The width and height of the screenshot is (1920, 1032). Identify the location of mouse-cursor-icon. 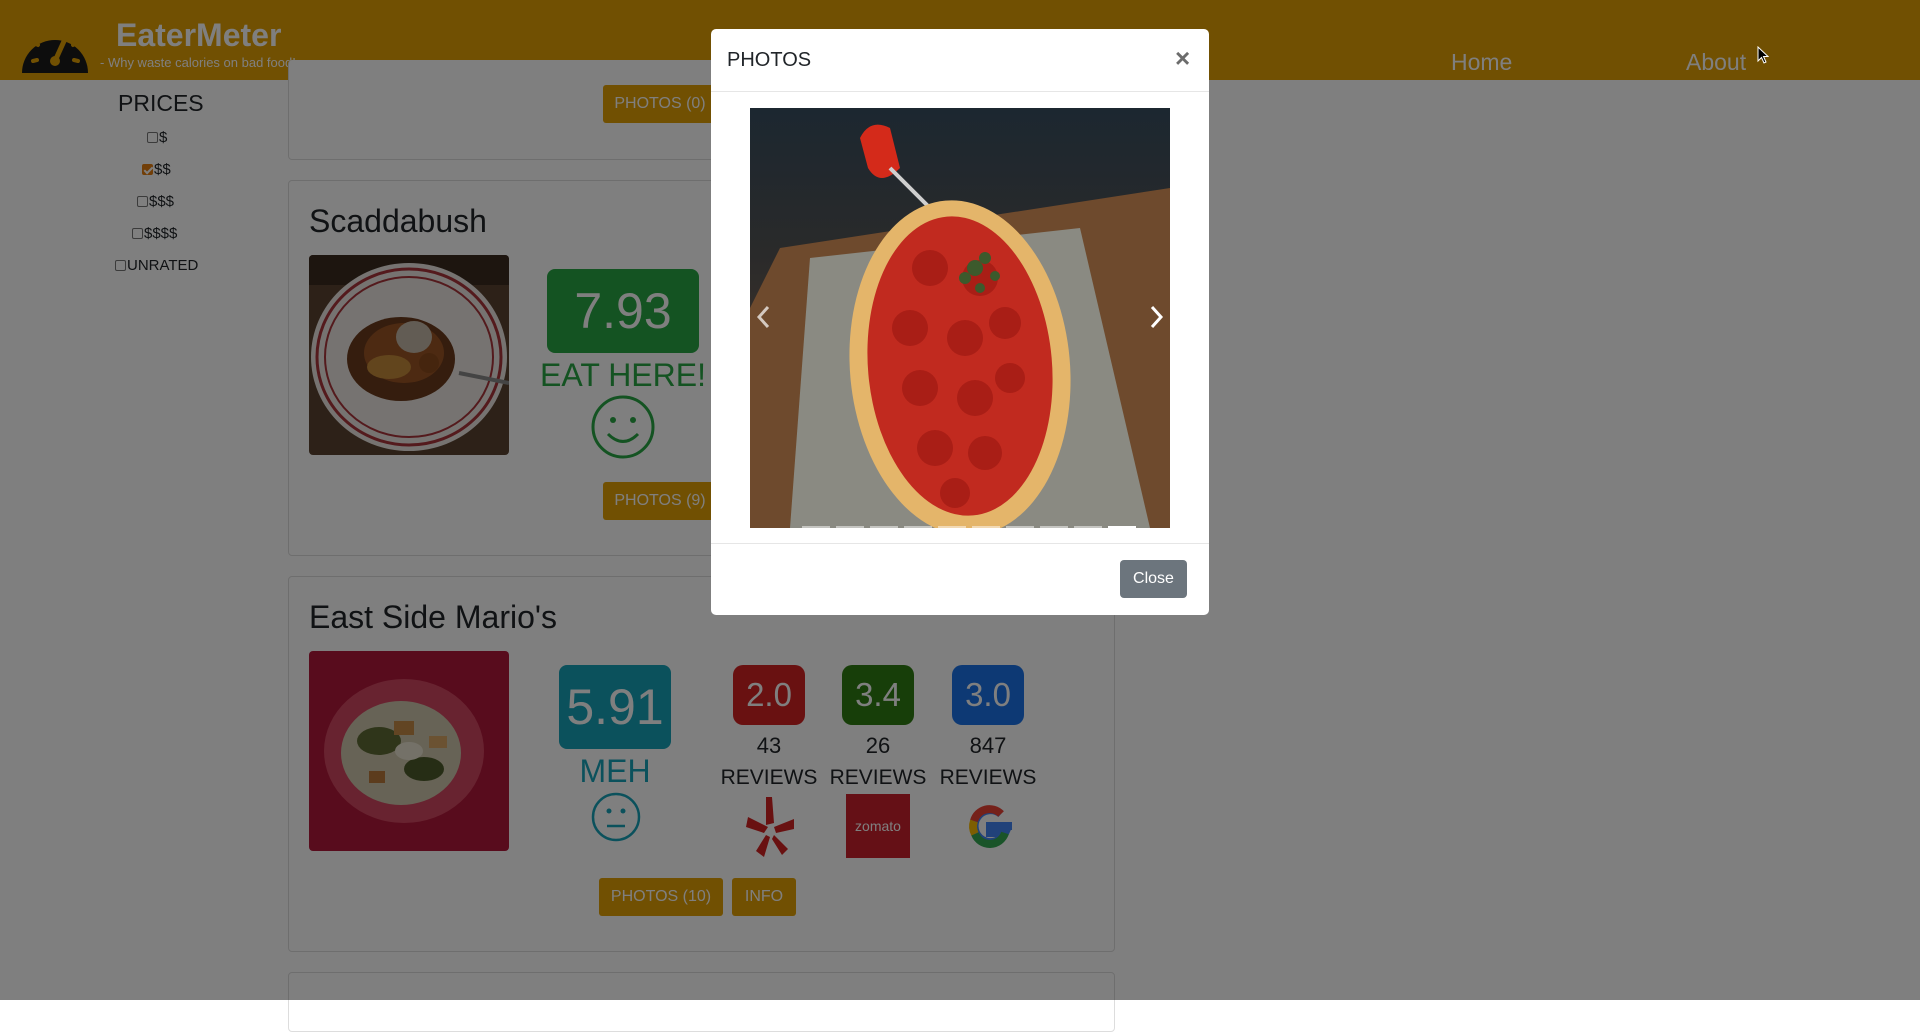
(1763, 55).